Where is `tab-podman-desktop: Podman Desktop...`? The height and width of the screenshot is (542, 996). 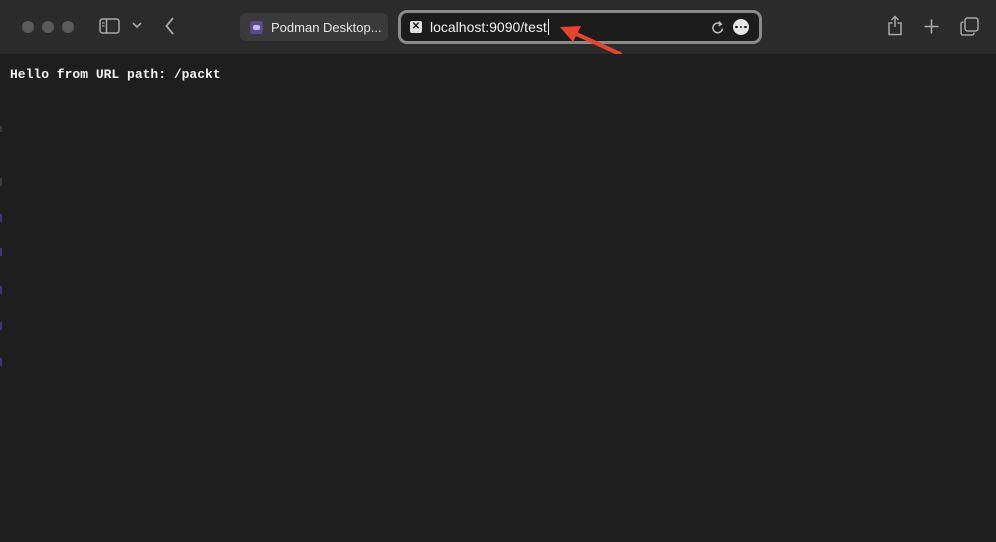 tab-podman-desktop: Podman Desktop... is located at coordinates (314, 27).